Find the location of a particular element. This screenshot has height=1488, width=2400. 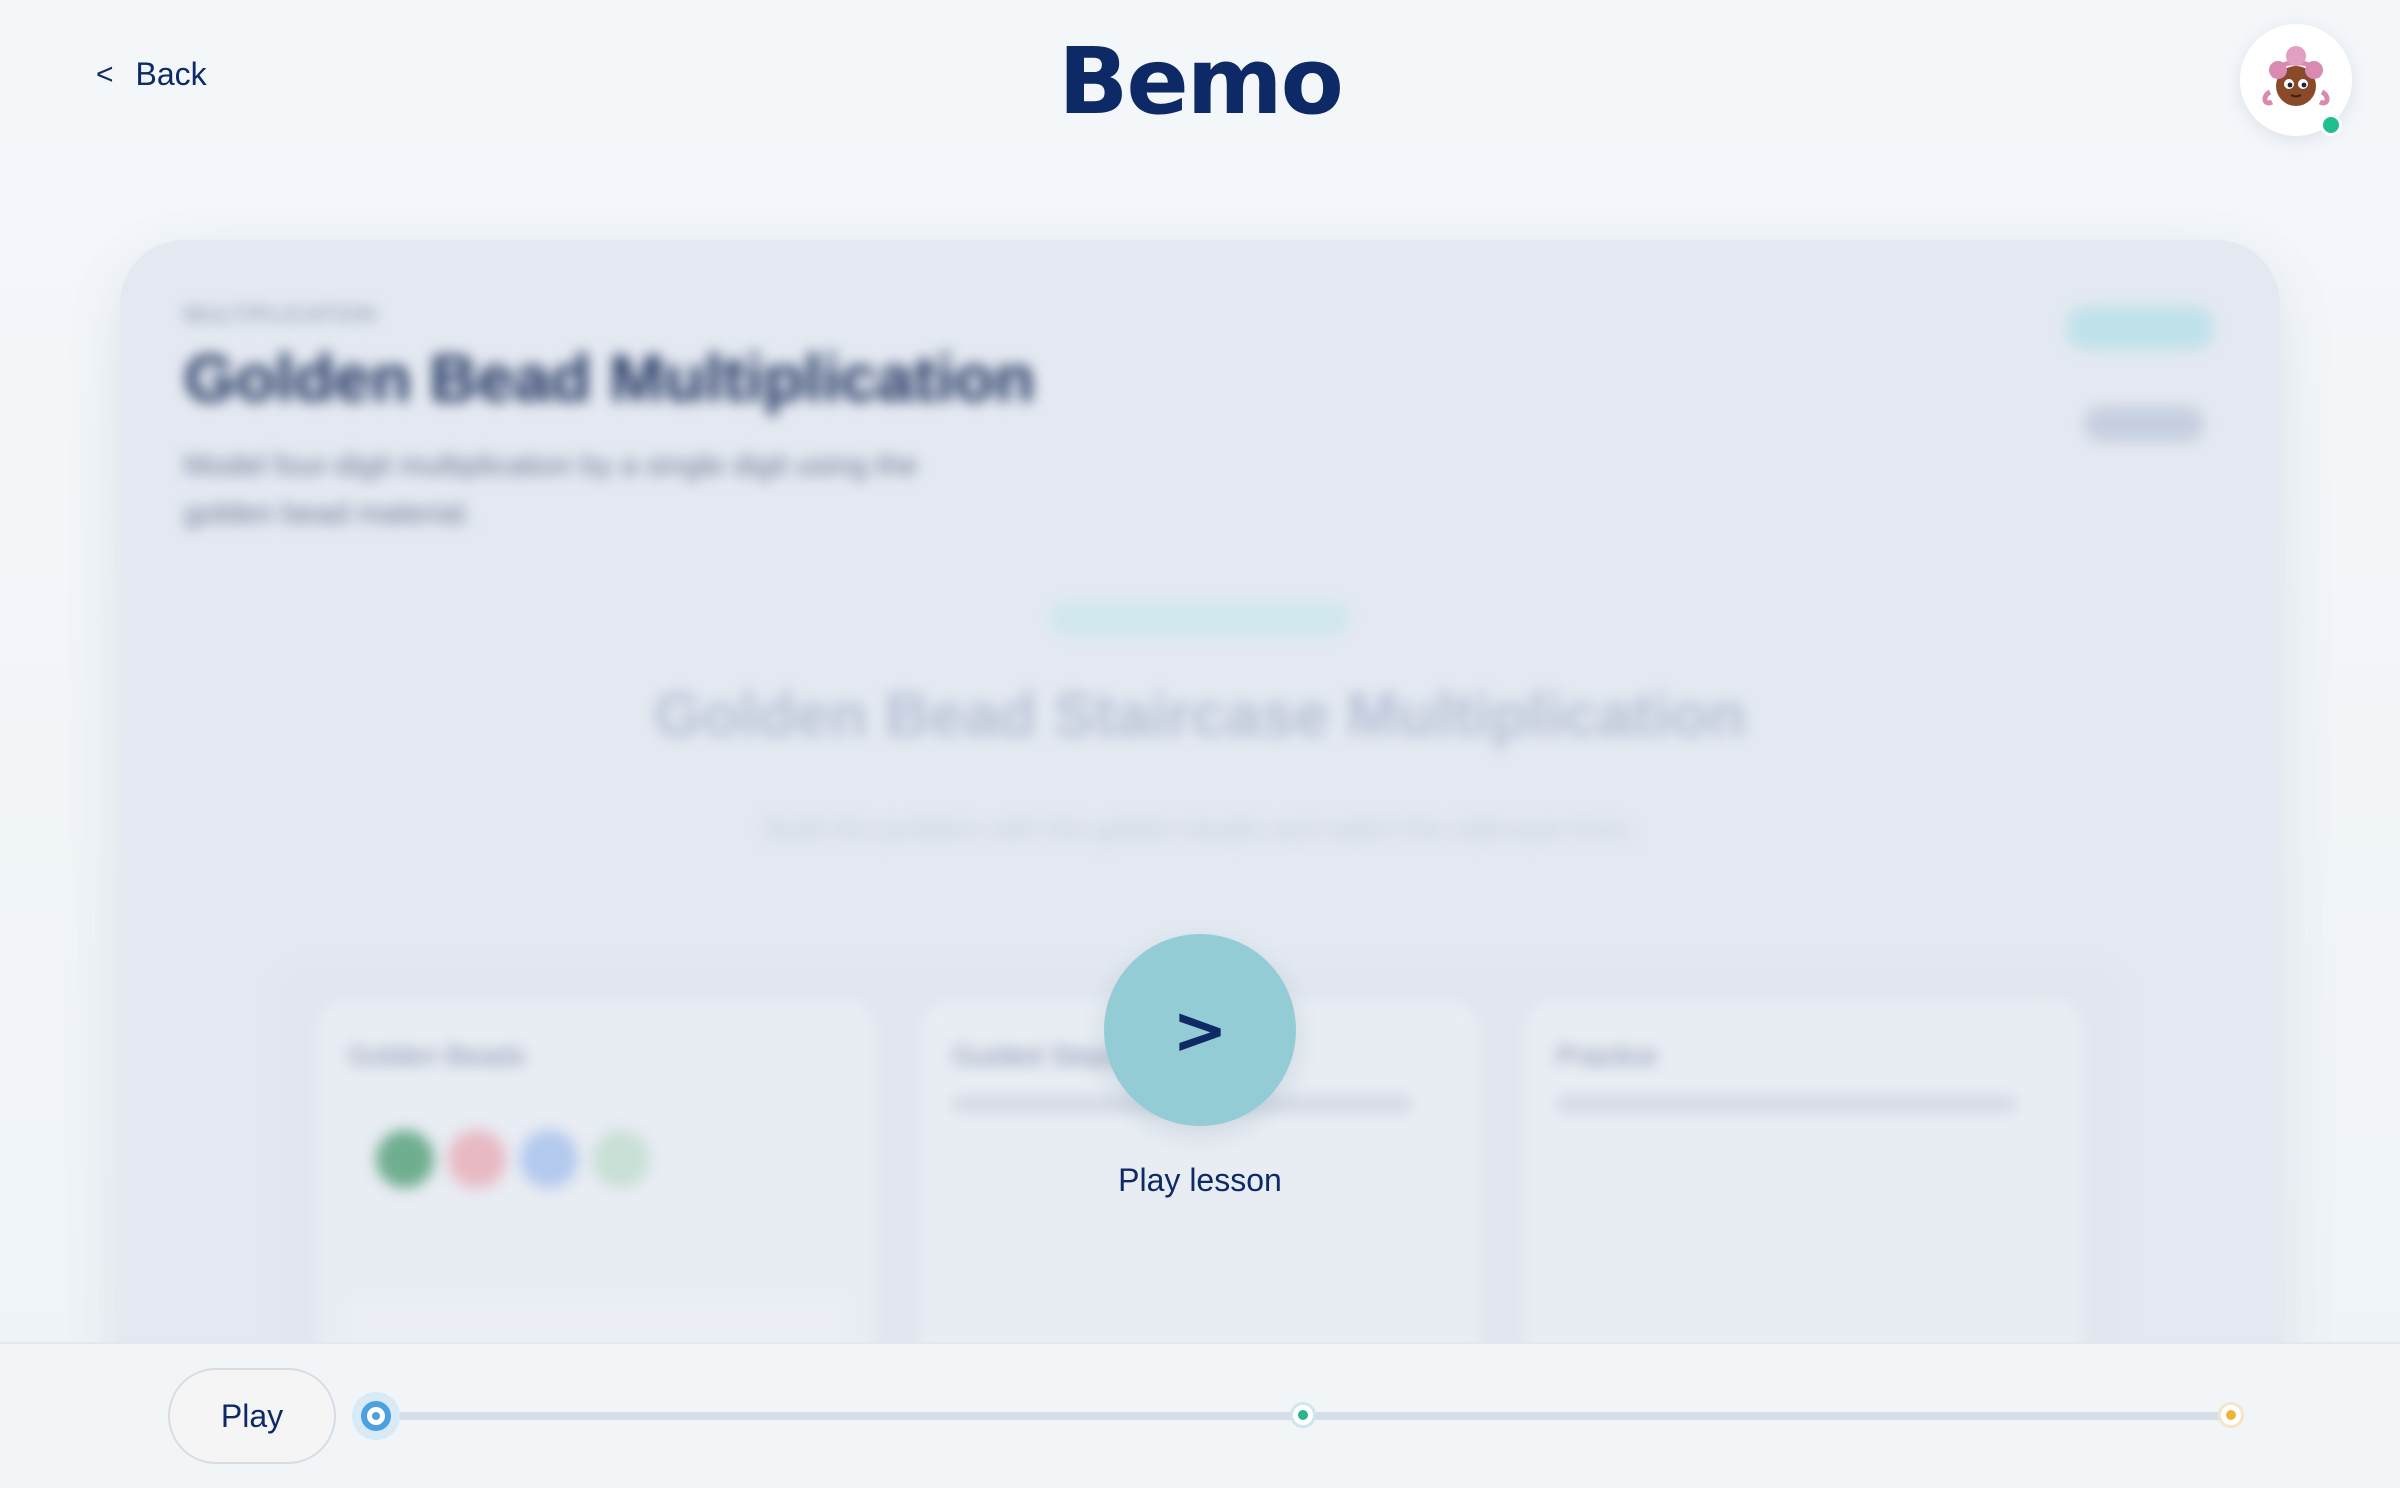

activity-title: Golden Bead Staircase Multiplication is located at coordinates (1200, 715).